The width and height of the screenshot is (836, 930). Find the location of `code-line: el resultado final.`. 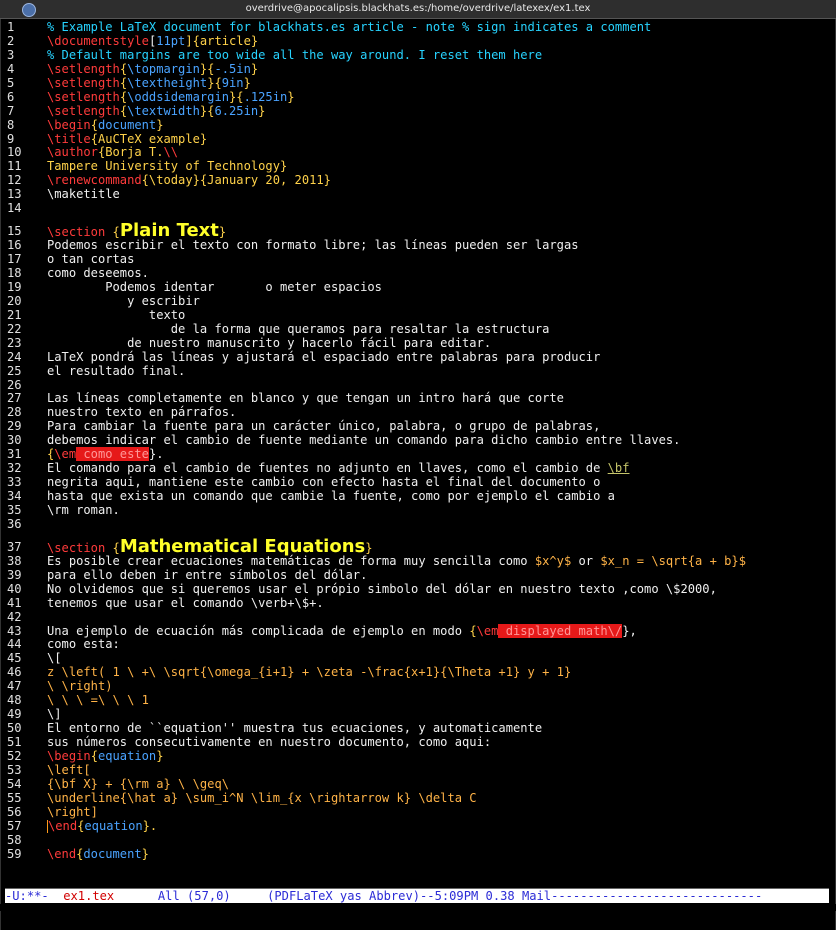

code-line: el resultado final. is located at coordinates (439, 371).